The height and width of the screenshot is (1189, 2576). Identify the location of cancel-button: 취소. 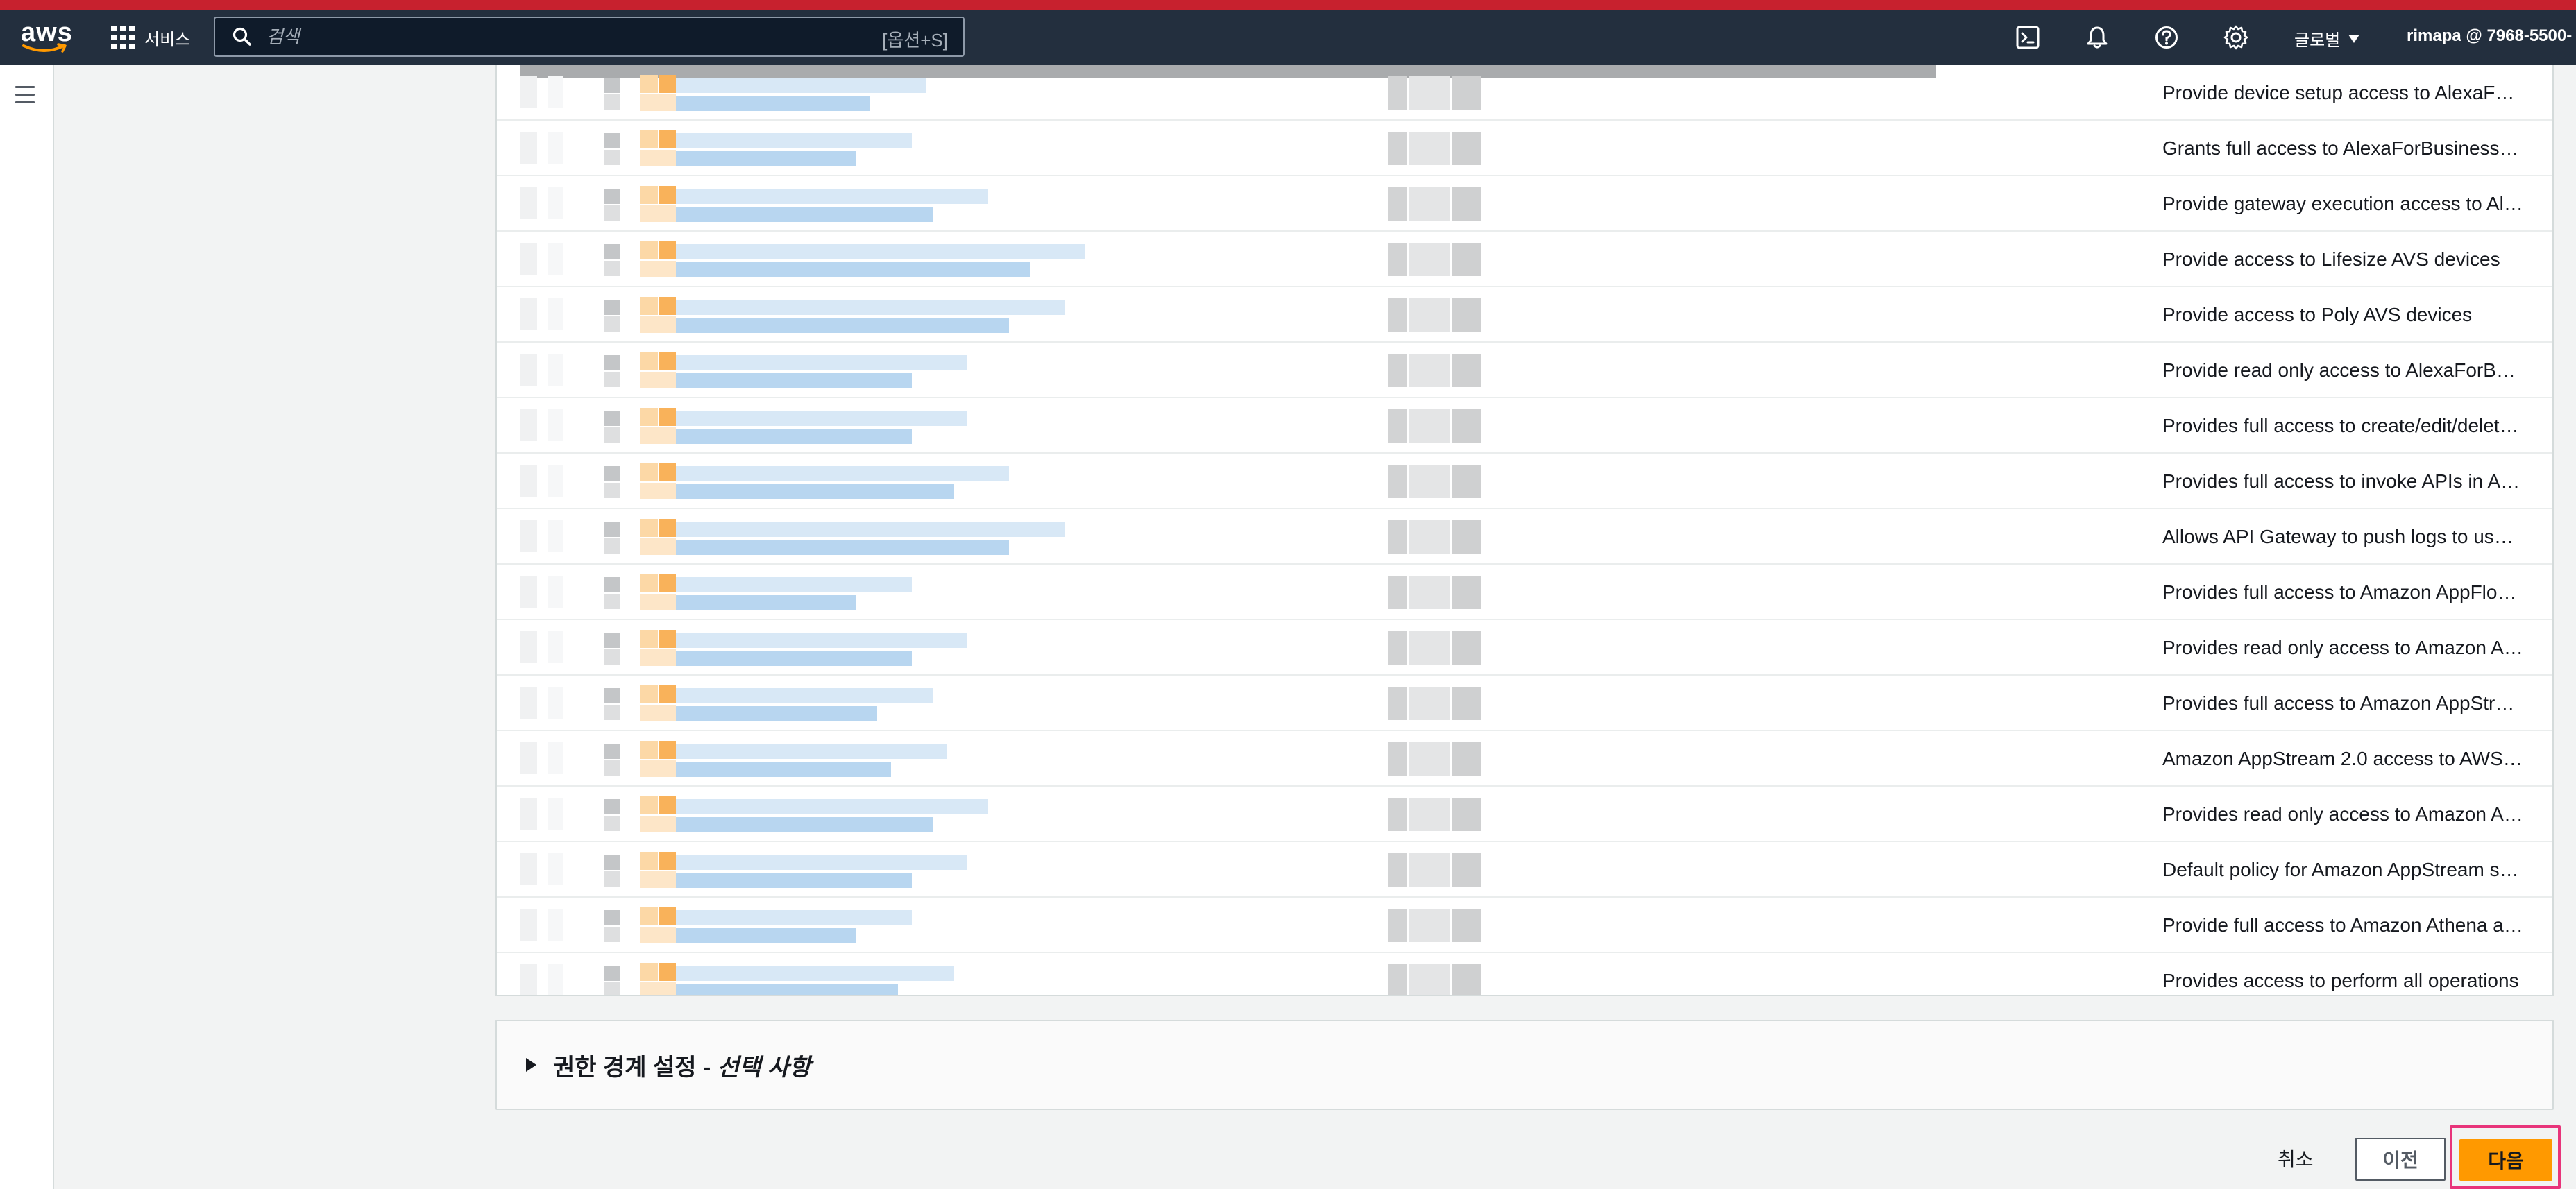
(2296, 1158).